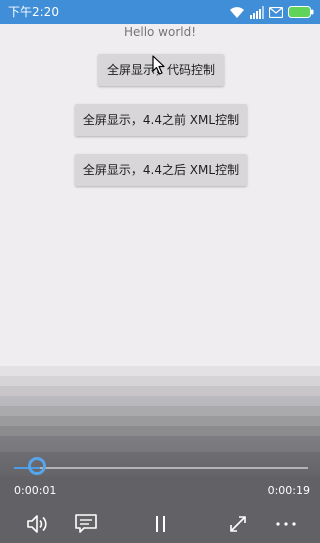 Image resolution: width=320 pixels, height=543 pixels. What do you see at coordinates (86, 524) in the screenshot?
I see `subtitle-icon` at bounding box center [86, 524].